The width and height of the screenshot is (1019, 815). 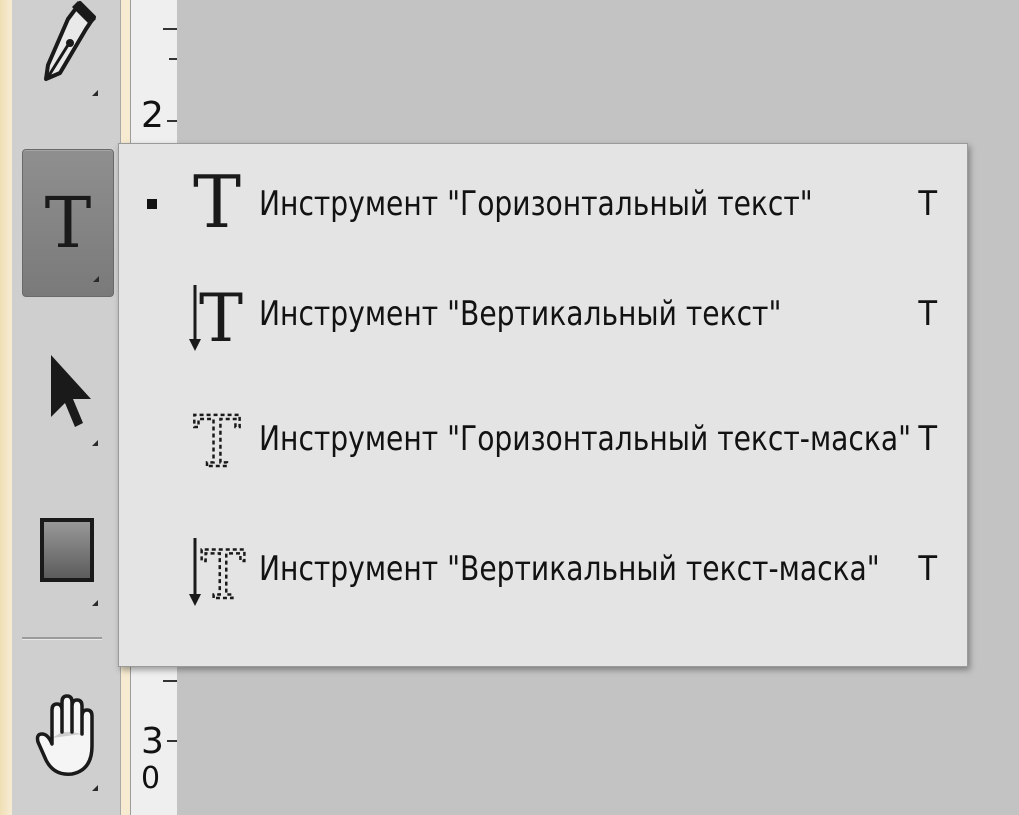 What do you see at coordinates (520, 314) in the screenshot?
I see `menu-item-label: Инструмент "Вертикальный текст"` at bounding box center [520, 314].